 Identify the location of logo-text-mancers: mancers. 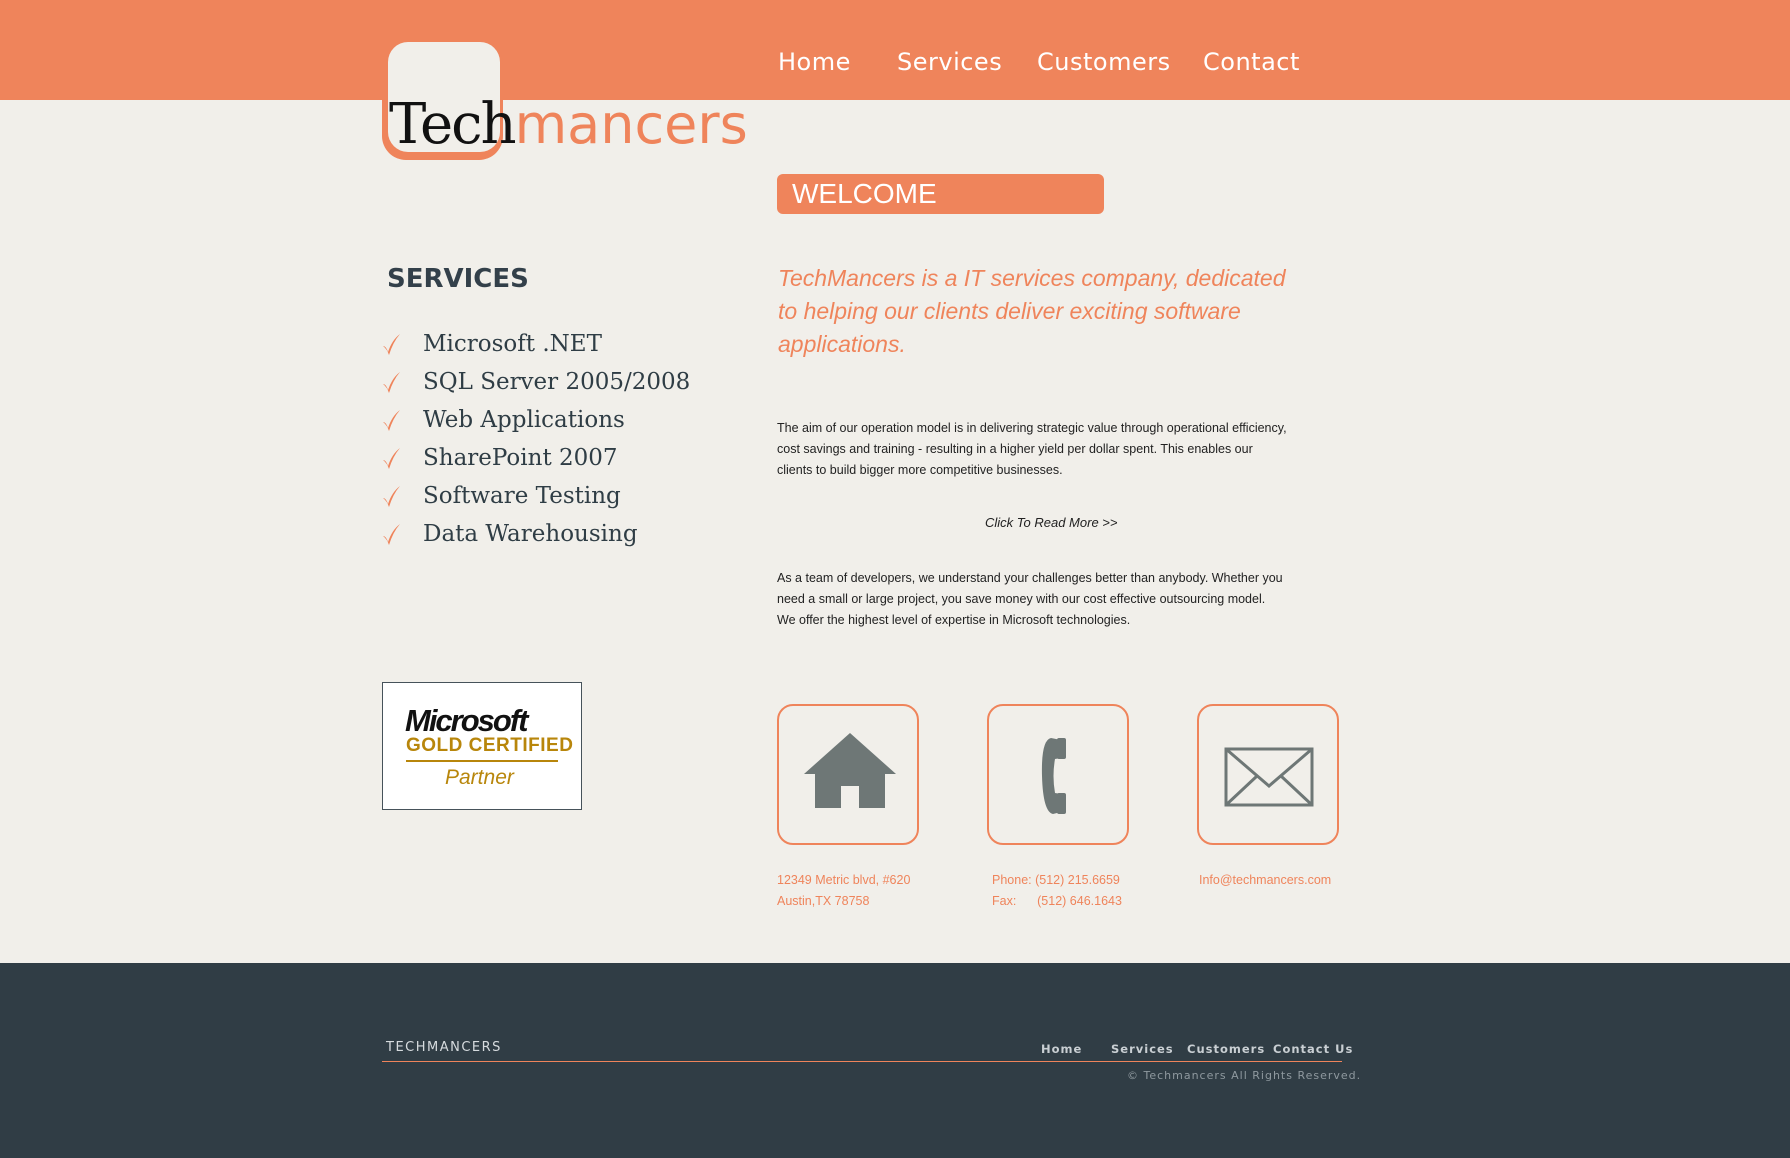
(631, 124).